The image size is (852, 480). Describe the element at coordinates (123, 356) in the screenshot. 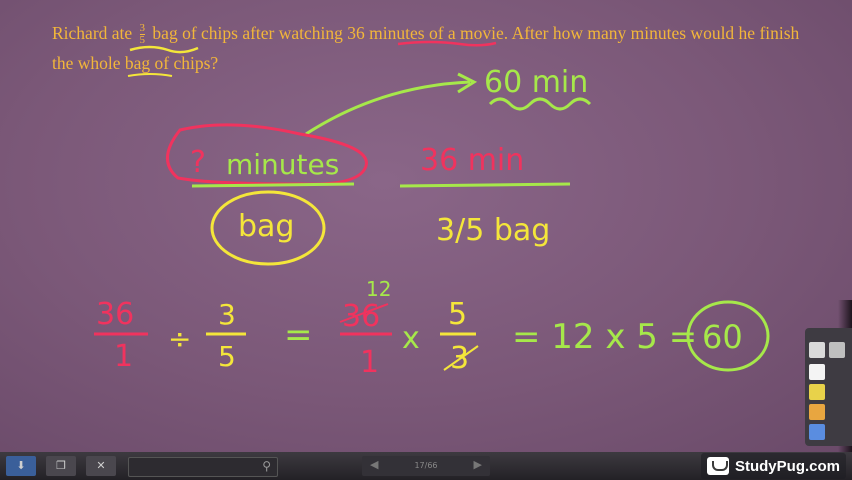

I see `eq-a-denominator: 1` at that location.